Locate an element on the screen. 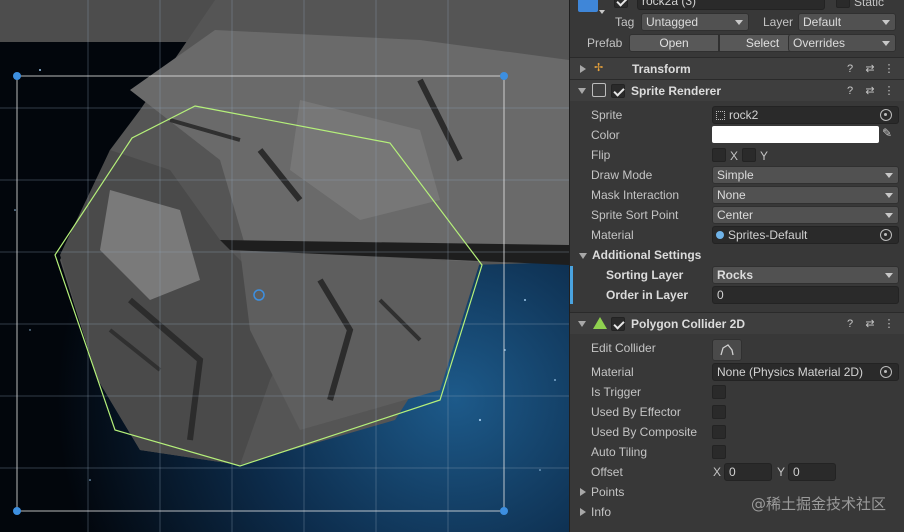 The height and width of the screenshot is (532, 904). layer-dropdown: Default is located at coordinates (847, 22).